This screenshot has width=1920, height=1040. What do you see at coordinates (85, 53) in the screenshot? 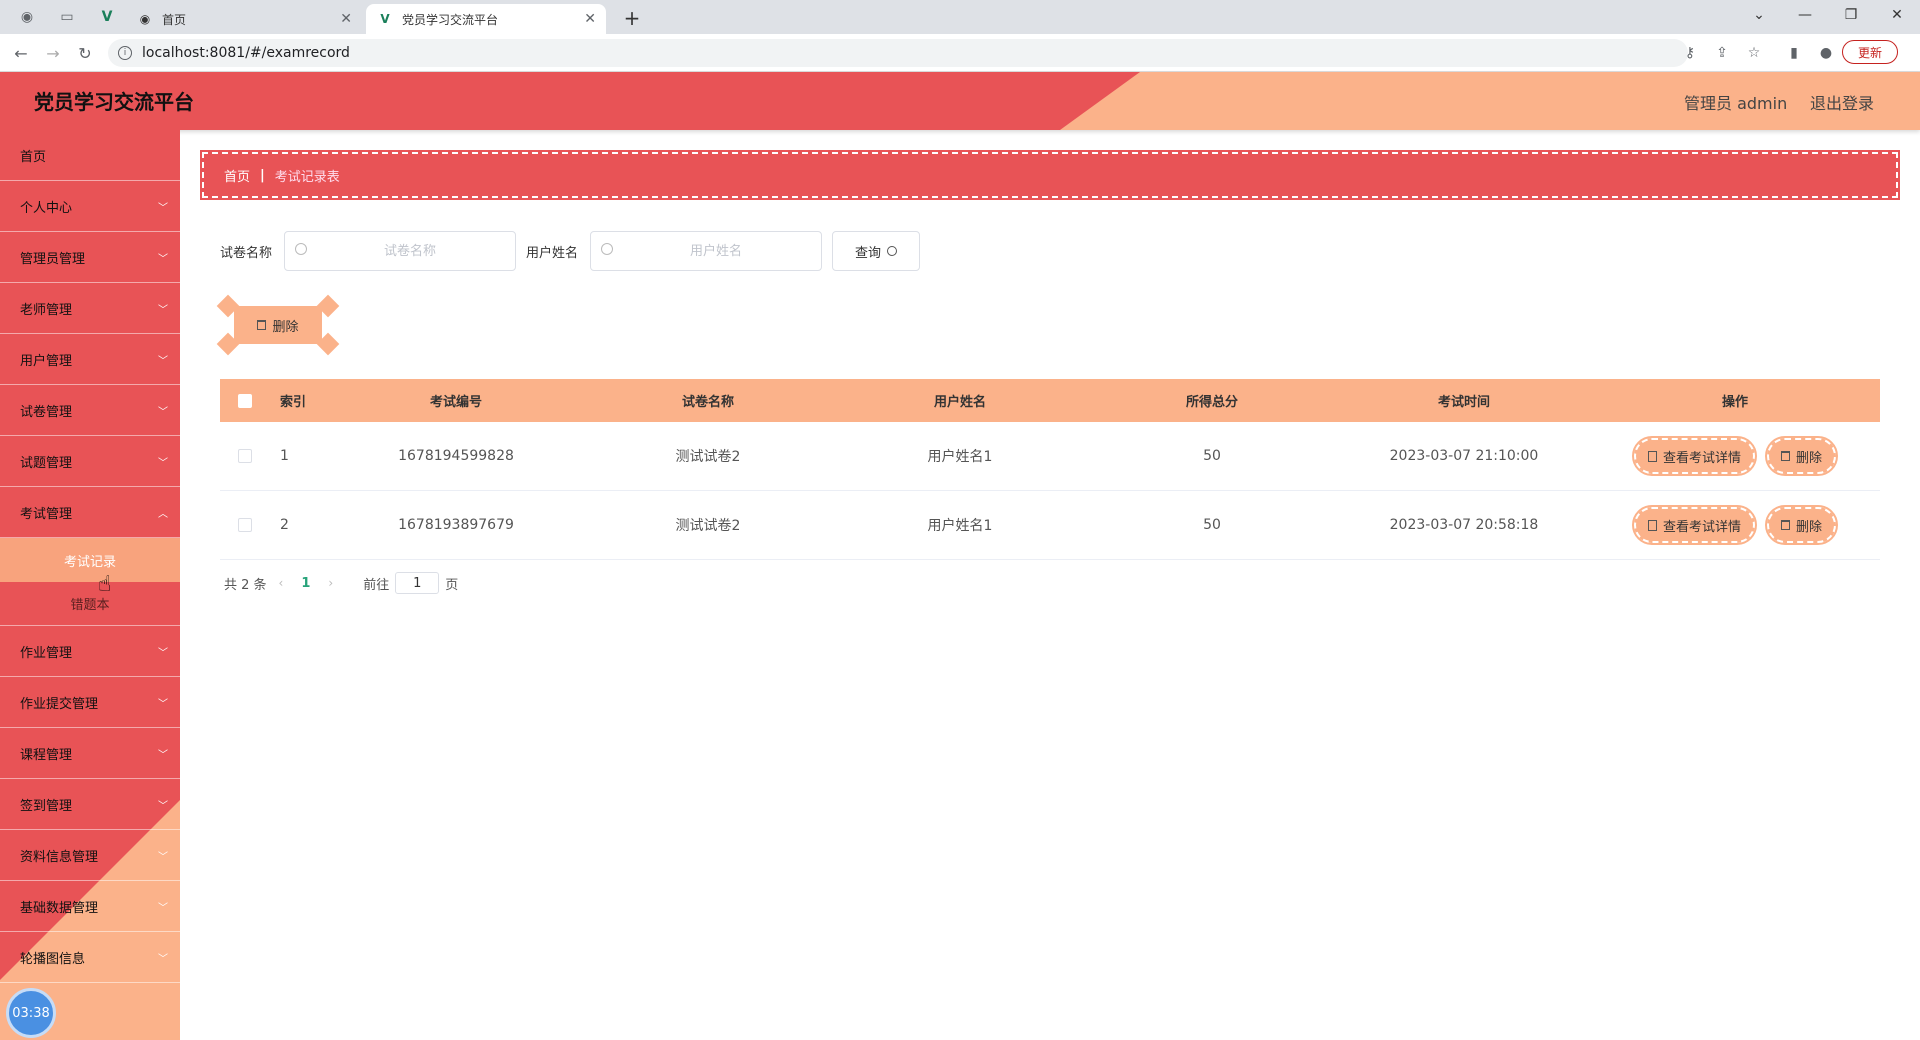
I see `reload-icon: ↻` at bounding box center [85, 53].